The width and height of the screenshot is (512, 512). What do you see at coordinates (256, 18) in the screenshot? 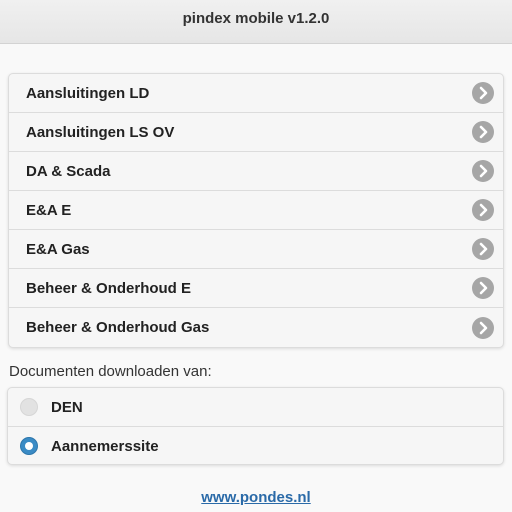
I see `page-title: pindex mobile v1.2.0` at bounding box center [256, 18].